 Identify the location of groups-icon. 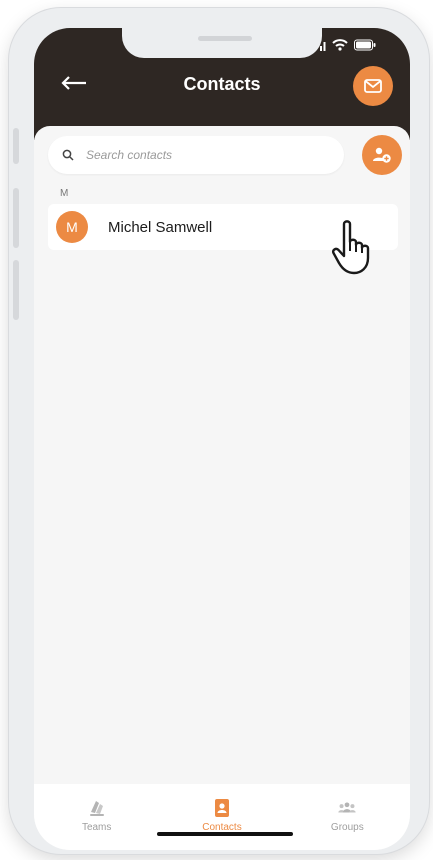
(347, 807).